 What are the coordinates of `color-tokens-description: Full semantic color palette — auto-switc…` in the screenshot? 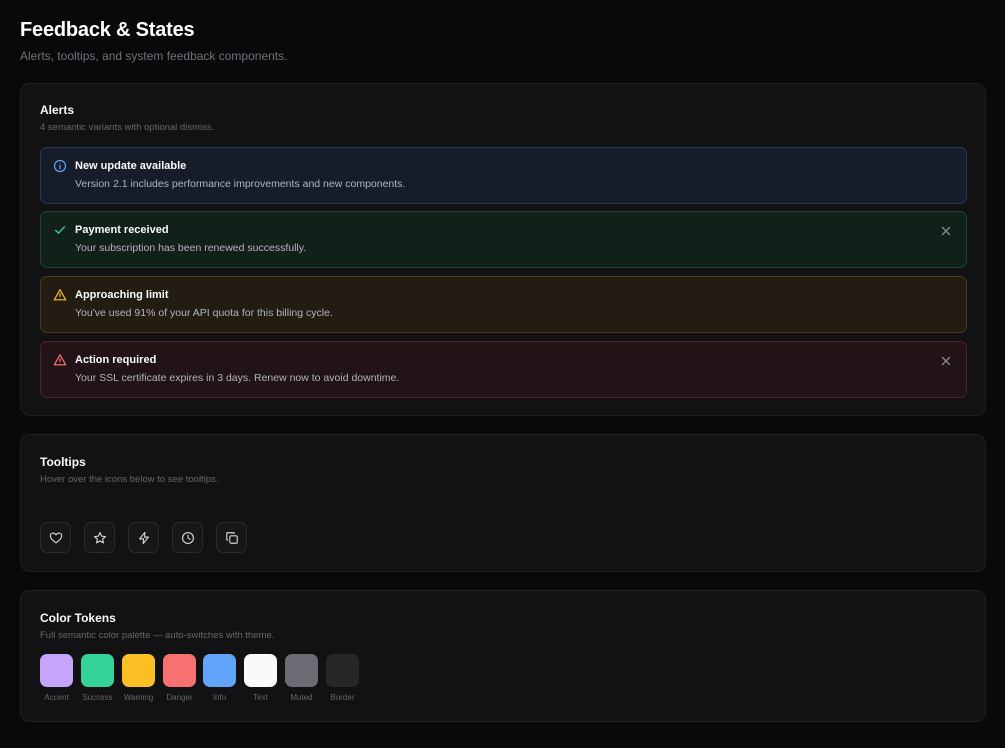 It's located at (157, 635).